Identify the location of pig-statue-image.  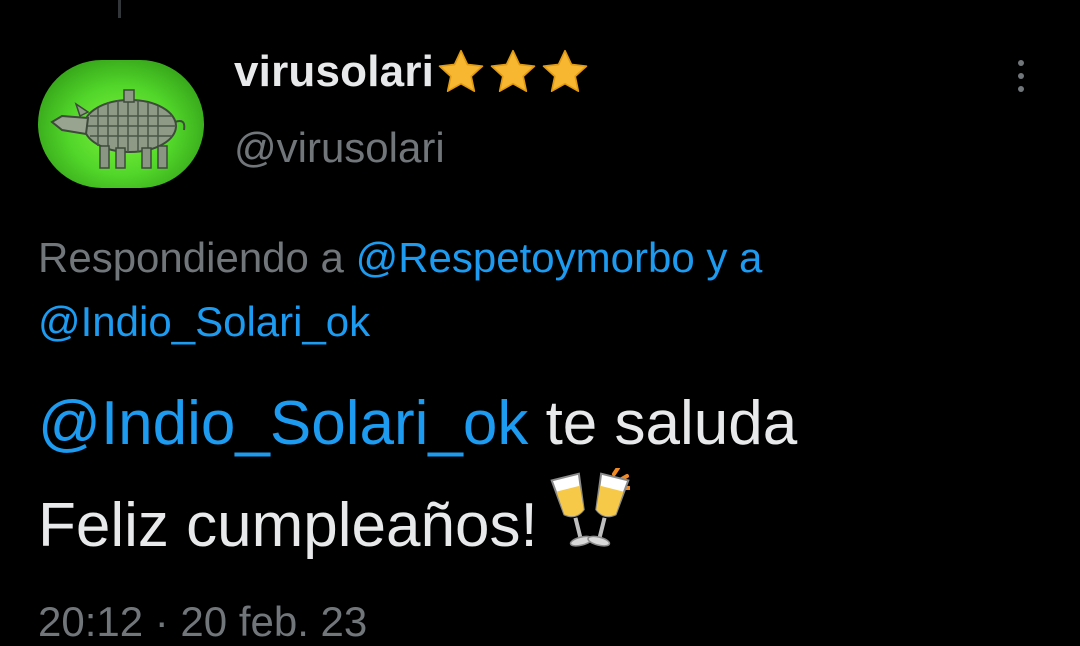
(118, 129).